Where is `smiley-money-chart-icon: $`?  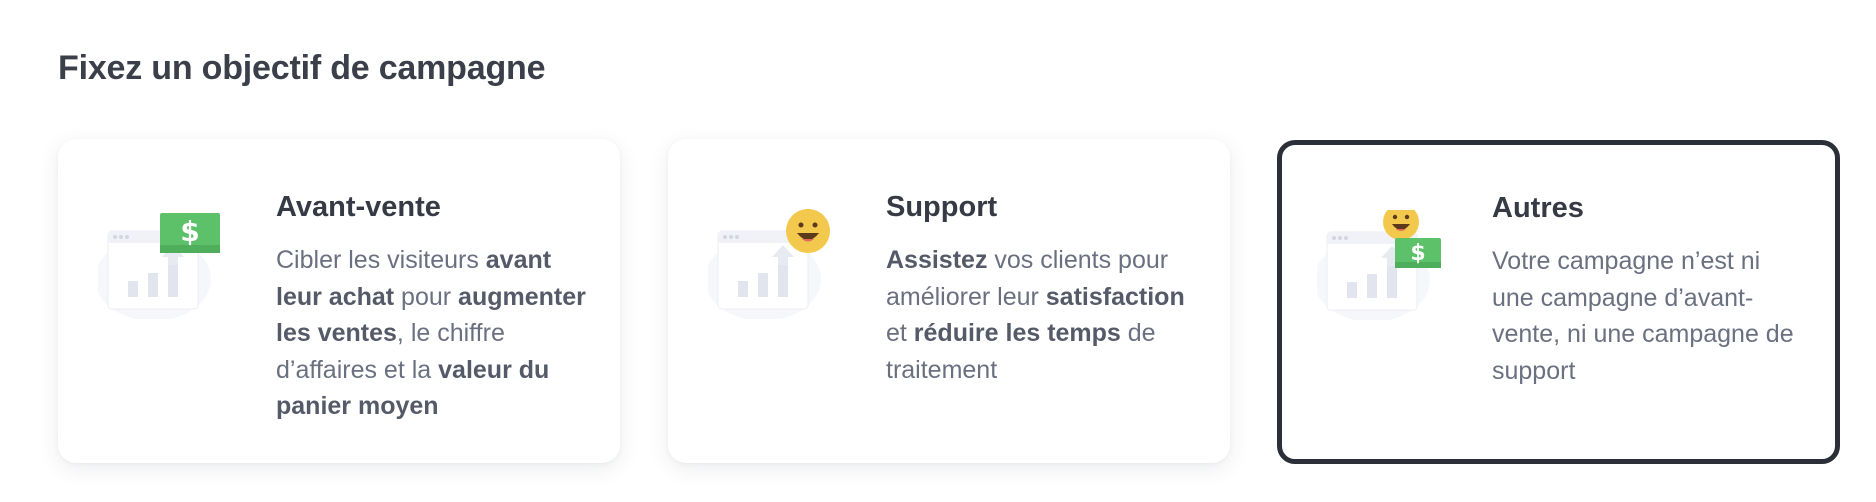 smiley-money-chart-icon: $ is located at coordinates (1379, 265).